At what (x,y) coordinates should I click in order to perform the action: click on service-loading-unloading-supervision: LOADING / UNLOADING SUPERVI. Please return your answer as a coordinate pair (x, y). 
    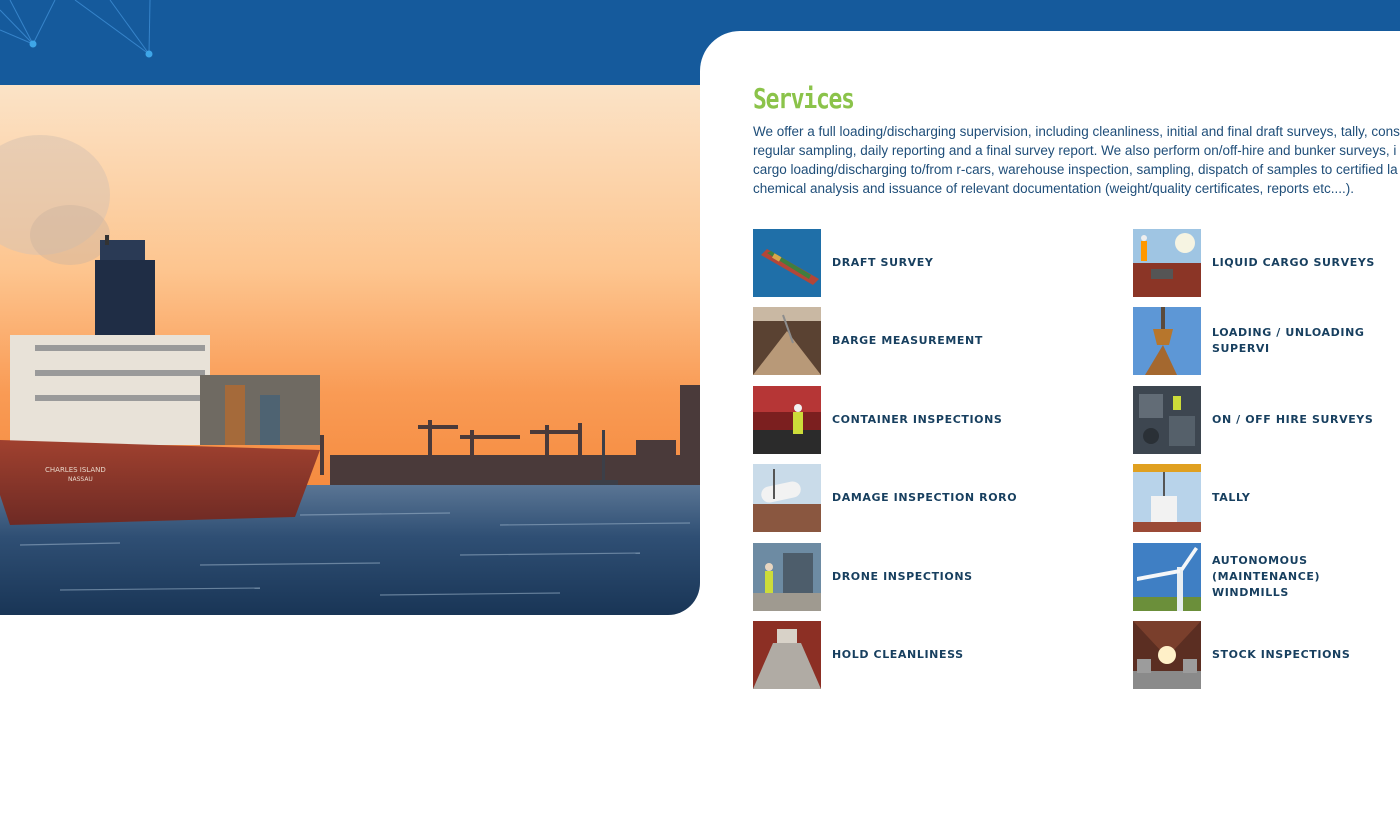
    Looking at the image, I should click on (1266, 341).